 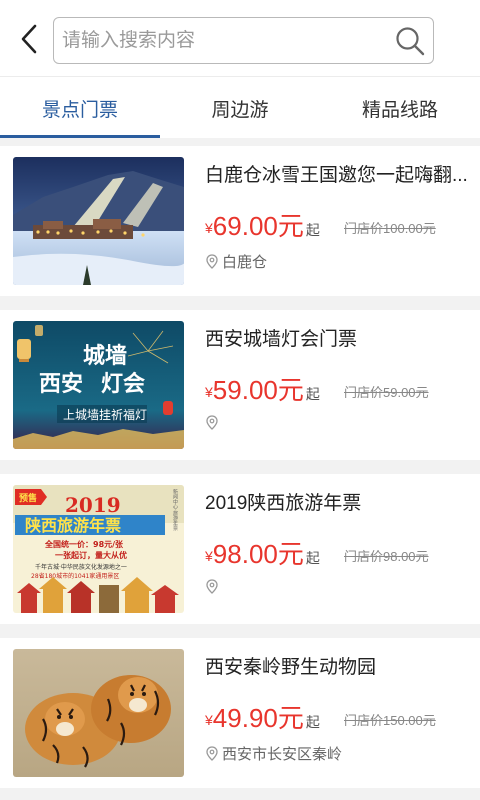 I want to click on tab-label: 景点门票, so click(x=79, y=110).